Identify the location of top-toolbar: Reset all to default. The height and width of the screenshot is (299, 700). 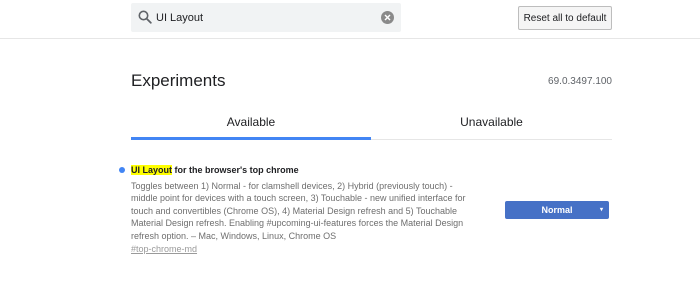
(350, 19).